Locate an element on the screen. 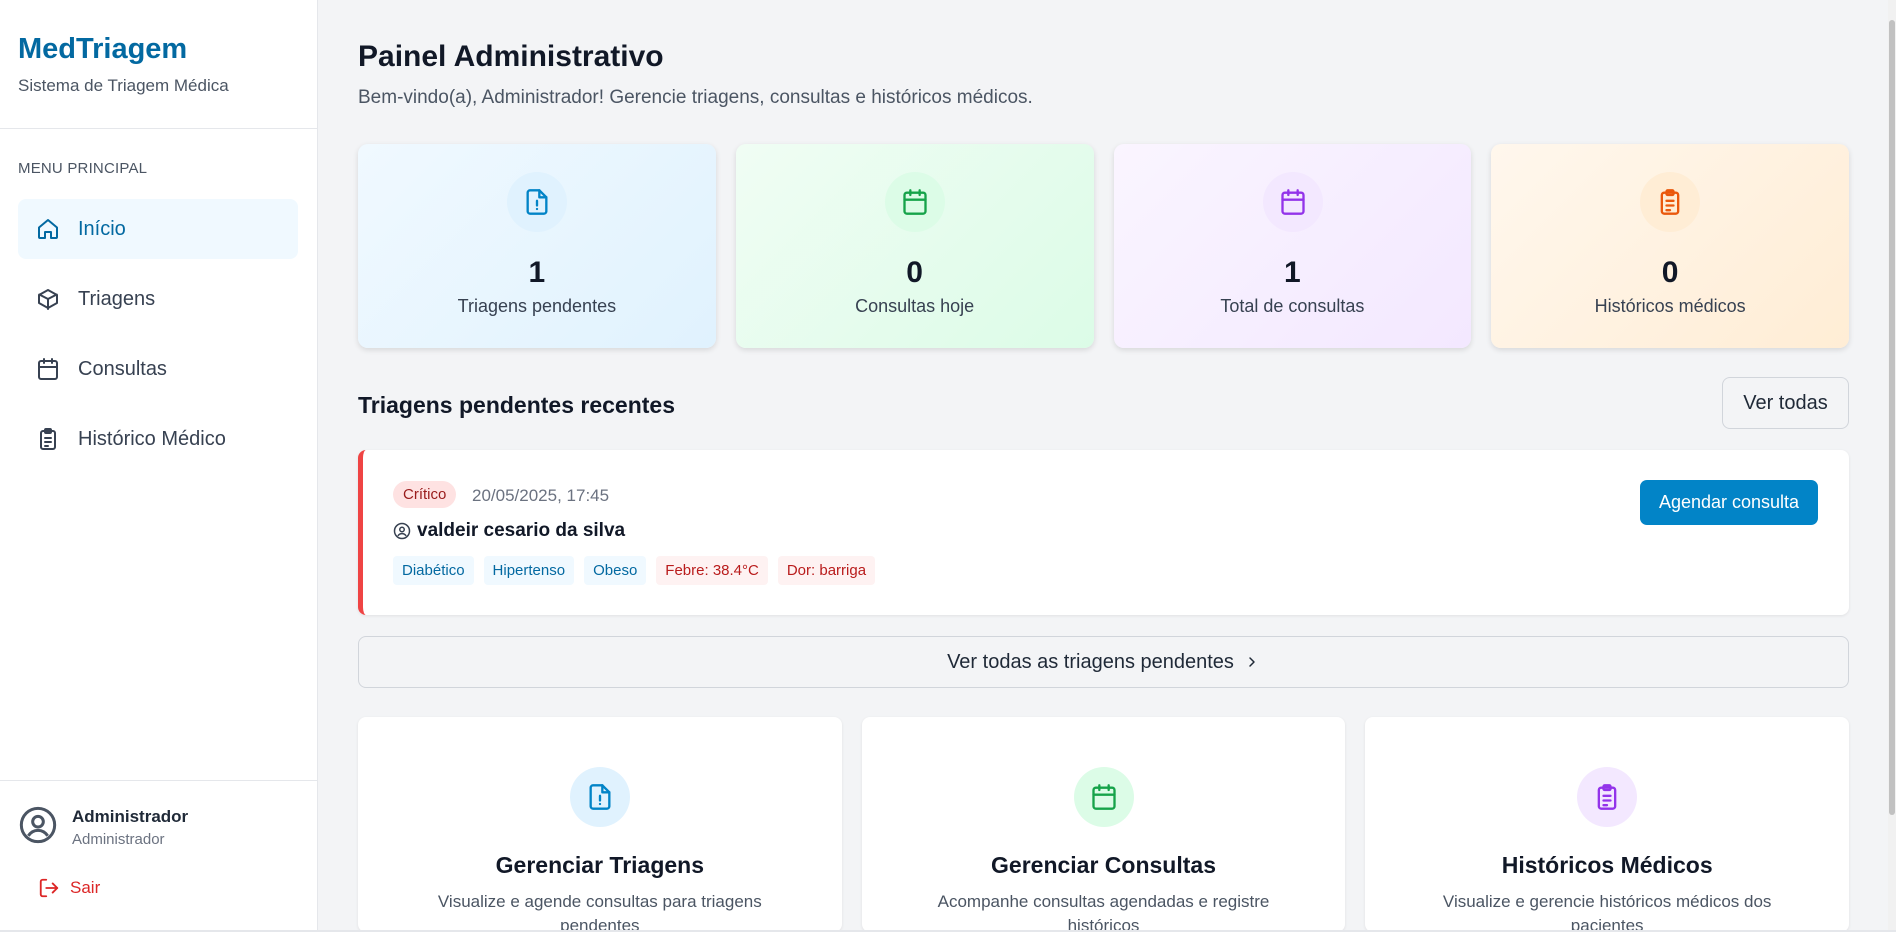 The width and height of the screenshot is (1896, 932). stat-card-consultas-hoje: 0 Consultas hoje is located at coordinates (914, 246).